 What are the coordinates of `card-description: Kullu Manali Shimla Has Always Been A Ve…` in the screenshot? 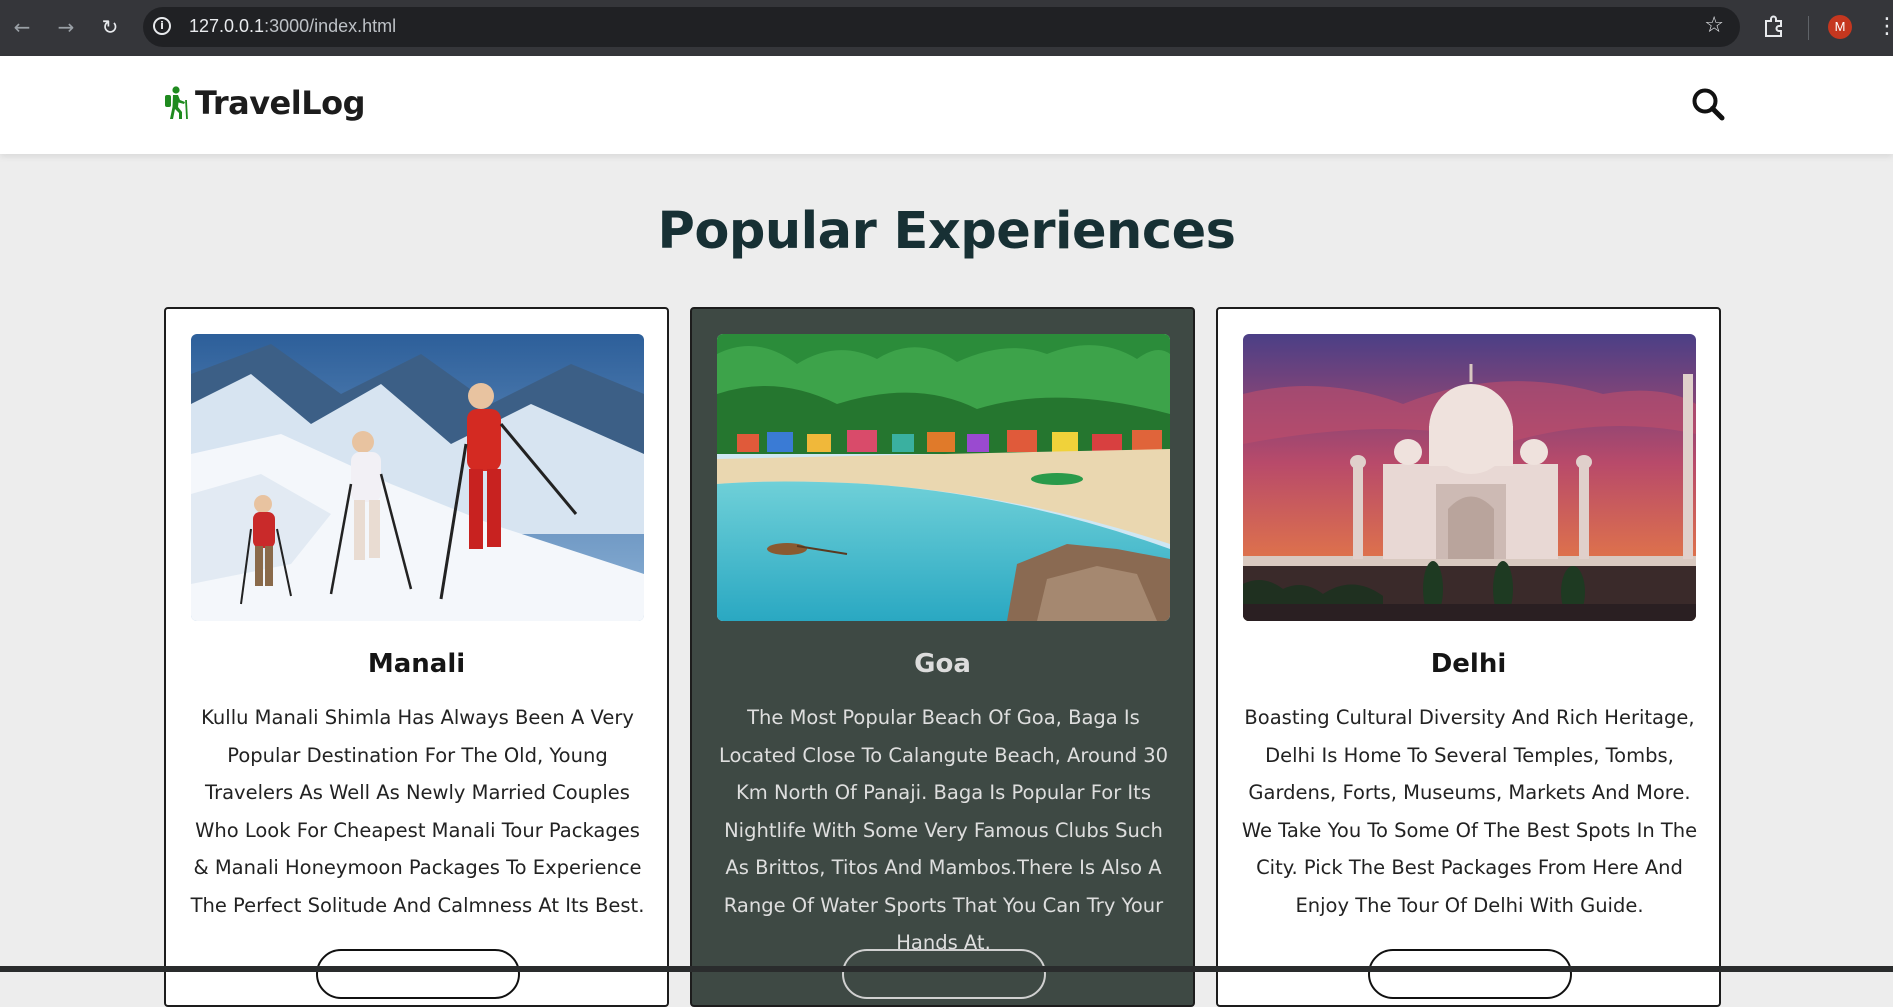 It's located at (417, 811).